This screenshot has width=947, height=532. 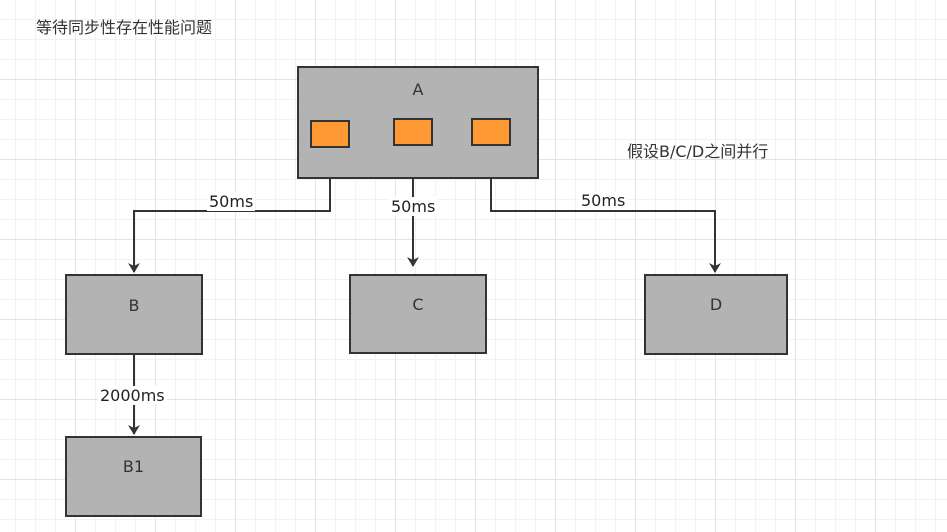 I want to click on node-a-label: A, so click(x=418, y=89).